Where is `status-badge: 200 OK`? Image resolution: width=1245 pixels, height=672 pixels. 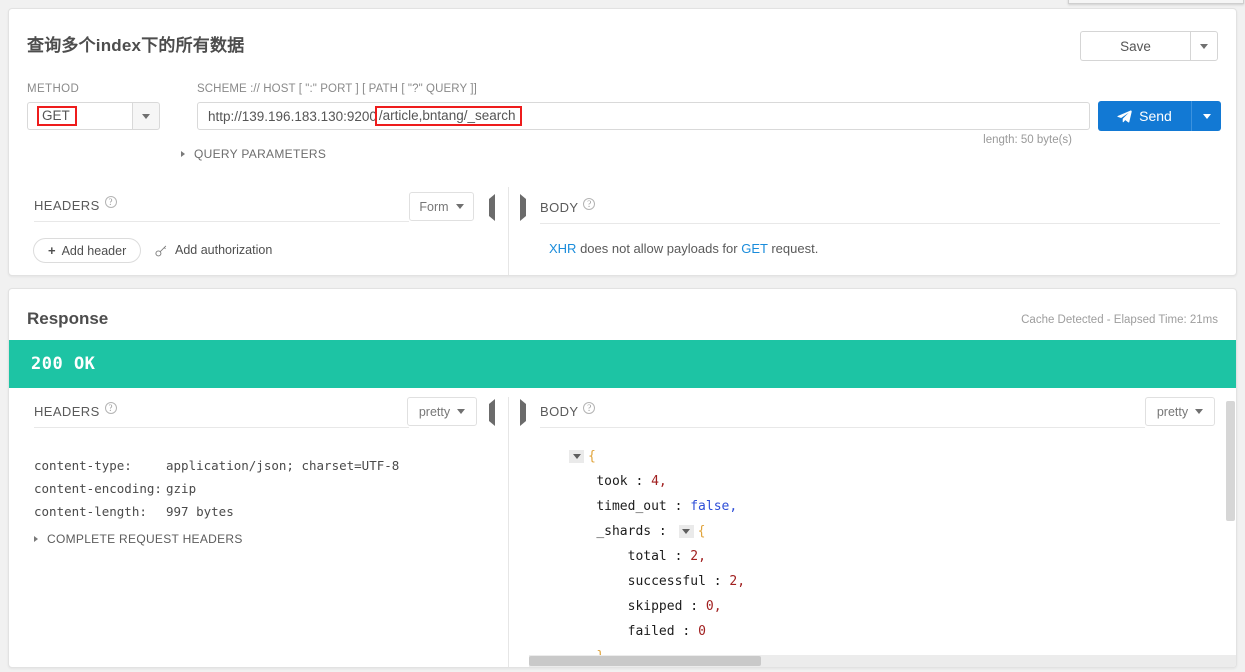 status-badge: 200 OK is located at coordinates (63, 364).